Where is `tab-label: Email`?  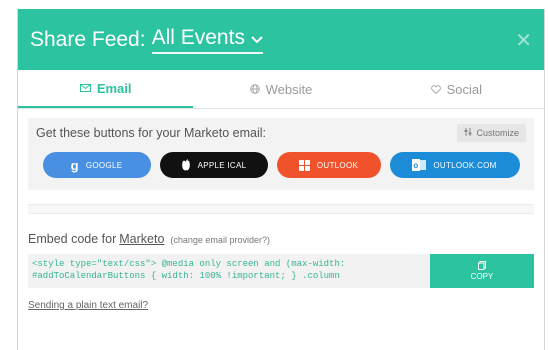 tab-label: Email is located at coordinates (114, 88).